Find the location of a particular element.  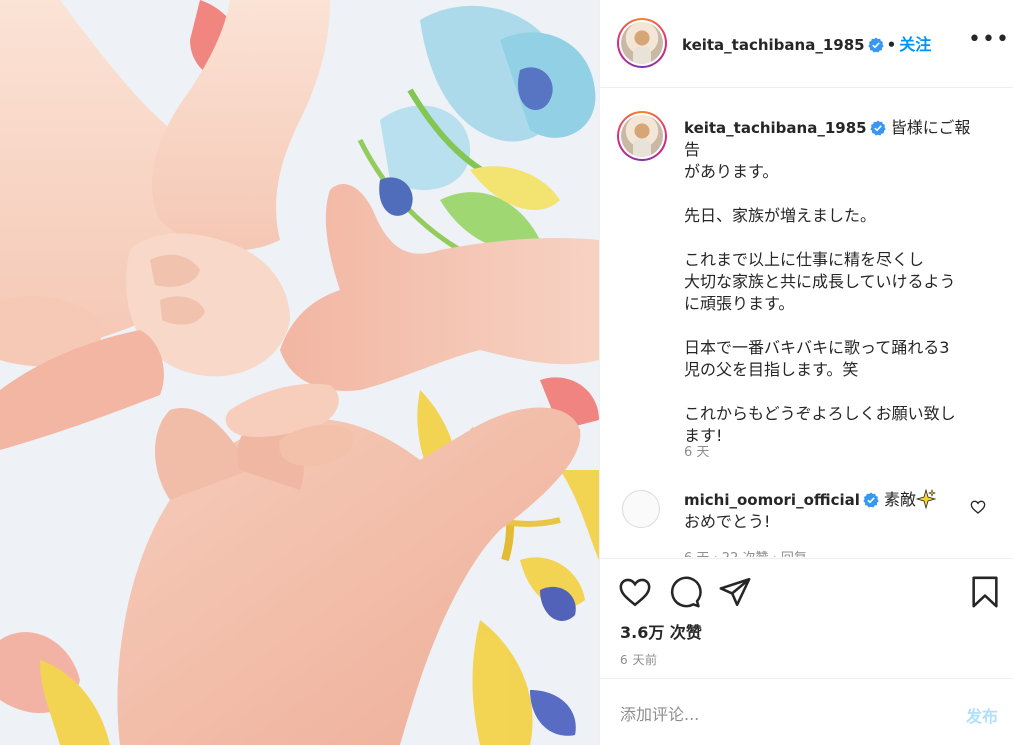

comment-meta: 6 天 · 22 次赞 · 回复 is located at coordinates (745, 552).